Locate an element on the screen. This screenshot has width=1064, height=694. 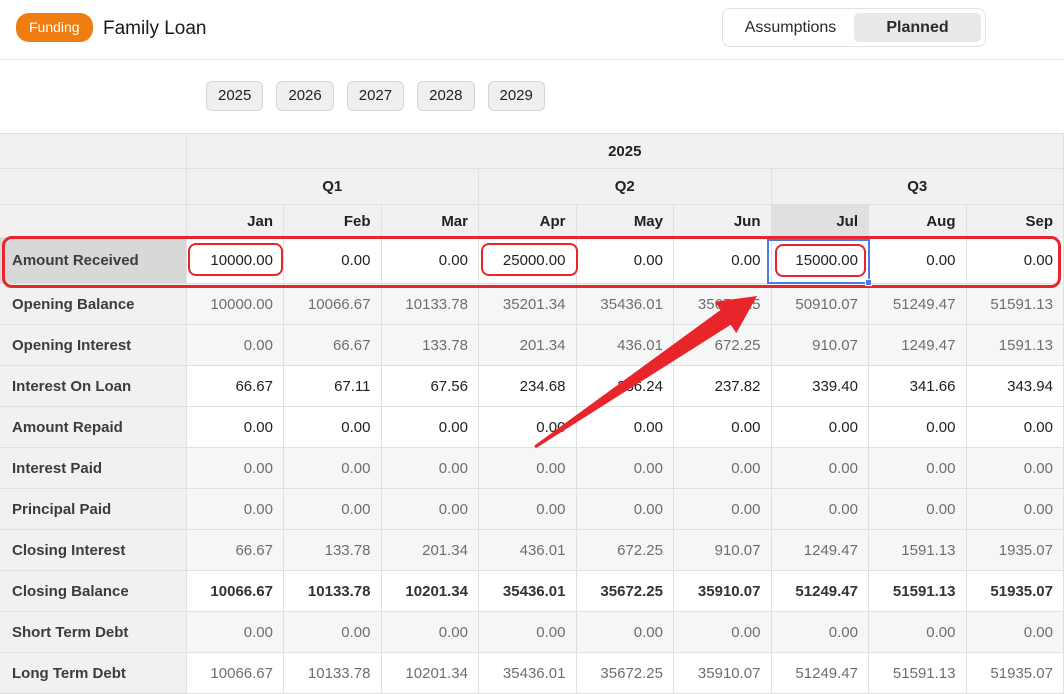
cell-long-term-debt-jan: 10066.67 is located at coordinates (235, 673).